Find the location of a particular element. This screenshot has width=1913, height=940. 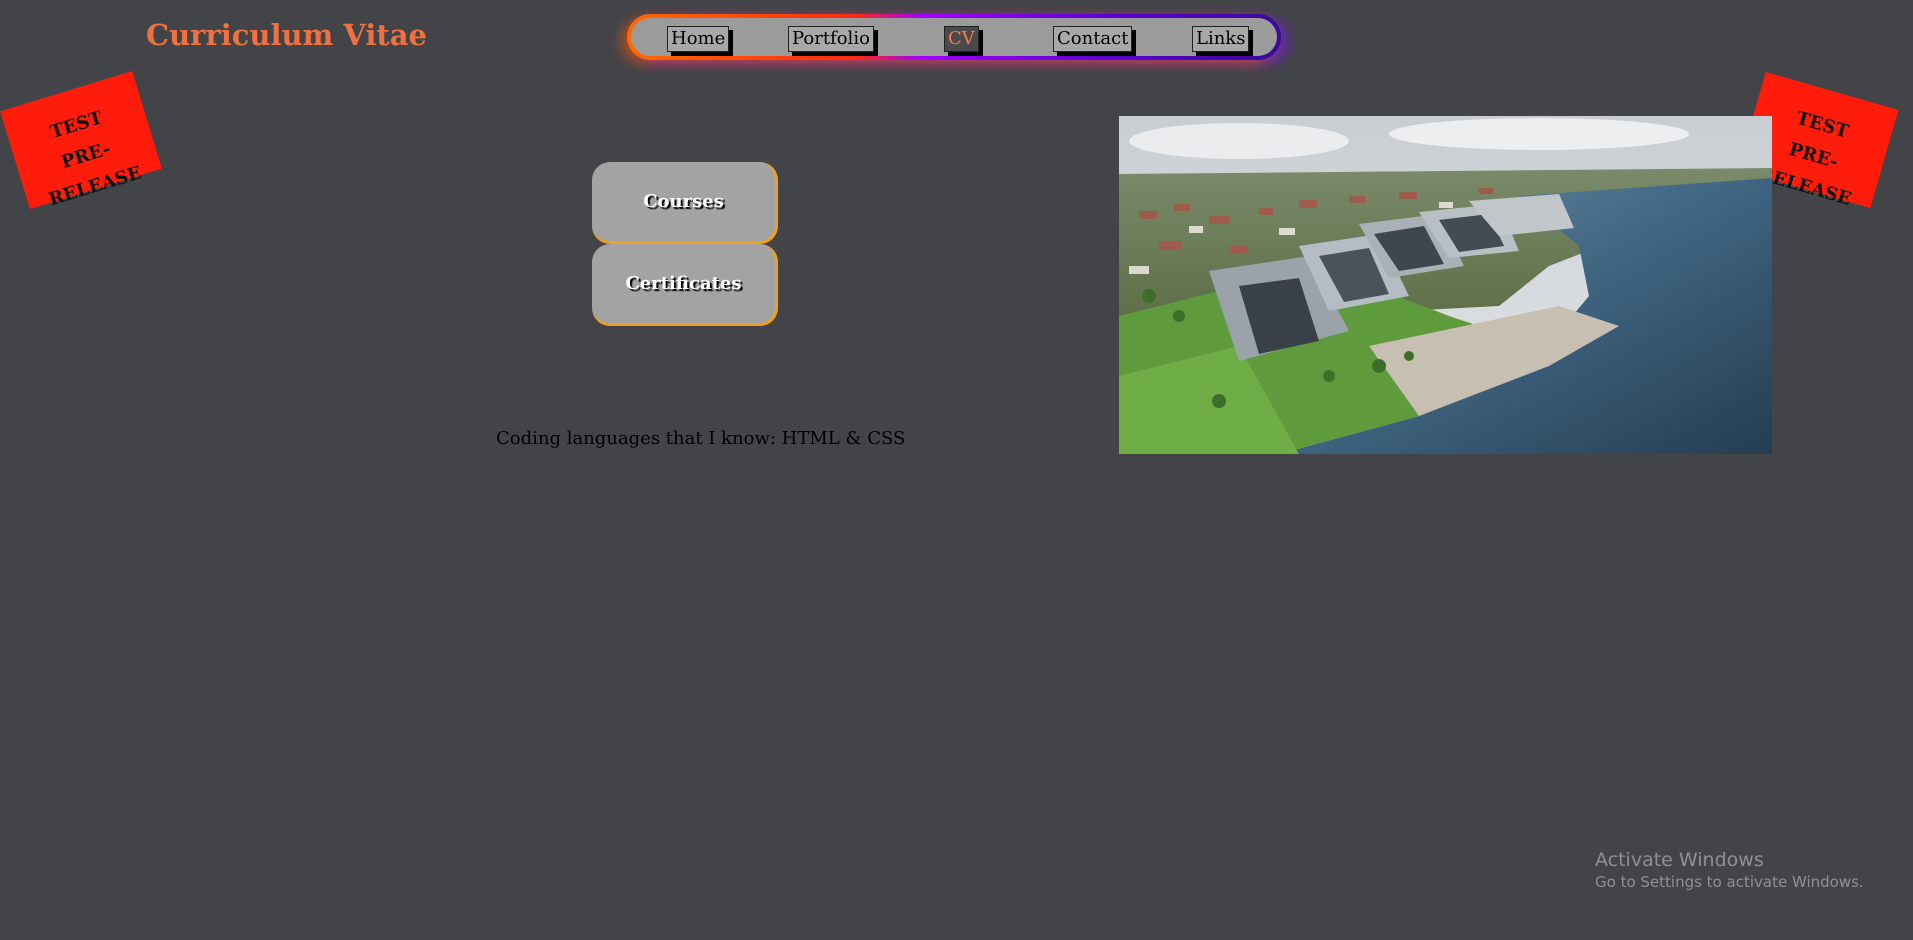

test-release-stamp-left: TEST PRE-RELEASE is located at coordinates (81, 140).